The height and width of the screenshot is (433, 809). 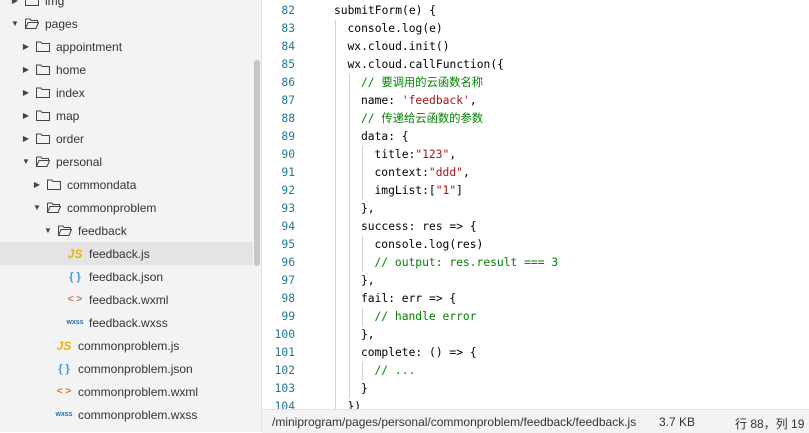 What do you see at coordinates (284, 388) in the screenshot?
I see `line-number: 103` at bounding box center [284, 388].